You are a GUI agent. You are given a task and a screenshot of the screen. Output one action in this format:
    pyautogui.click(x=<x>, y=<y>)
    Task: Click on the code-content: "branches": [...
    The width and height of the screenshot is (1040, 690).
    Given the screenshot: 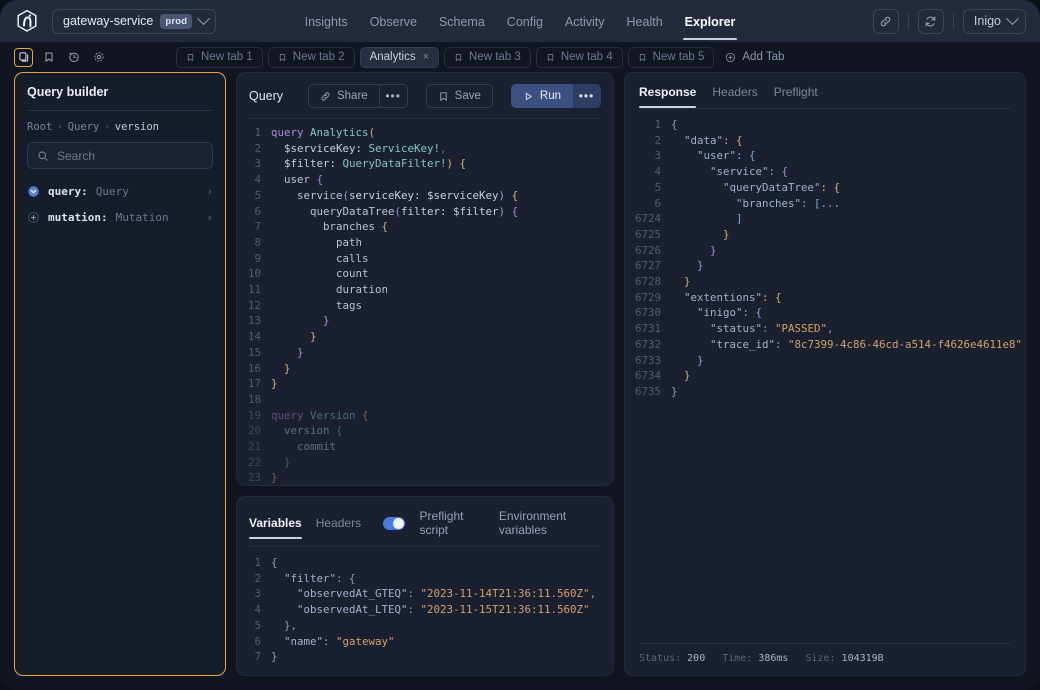 What is the action you would take?
    pyautogui.click(x=756, y=203)
    